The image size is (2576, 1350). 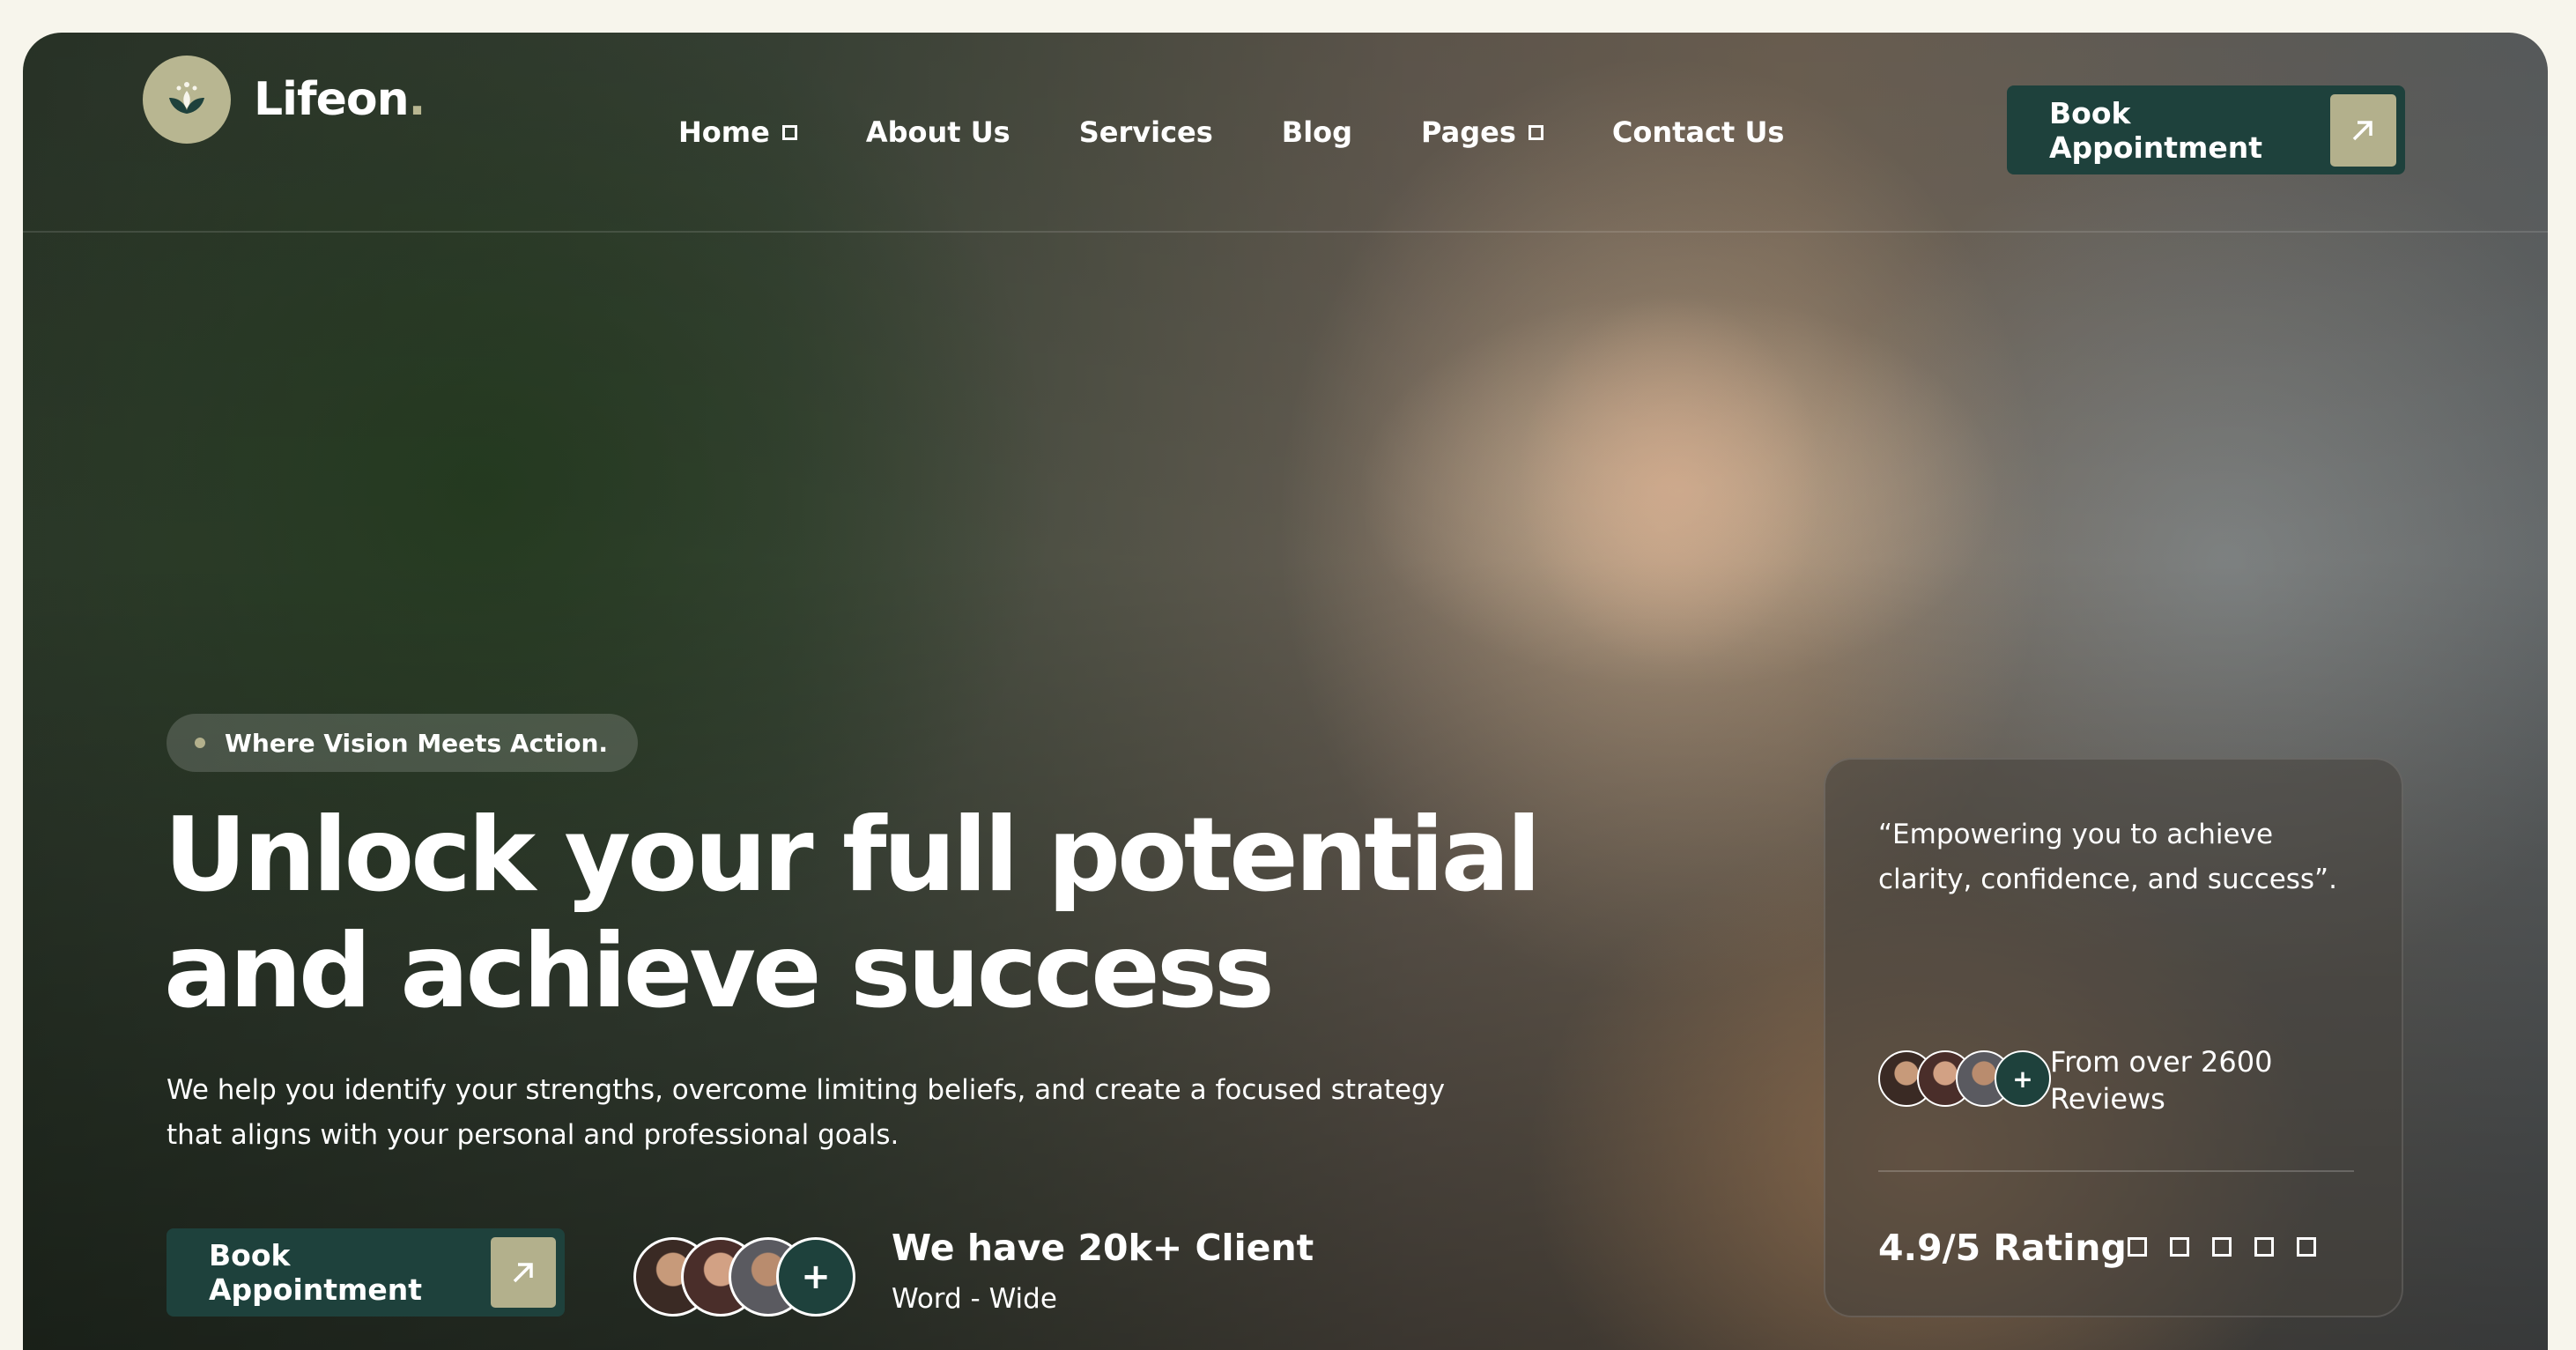 What do you see at coordinates (1671, 482) in the screenshot?
I see `hero-photo-face` at bounding box center [1671, 482].